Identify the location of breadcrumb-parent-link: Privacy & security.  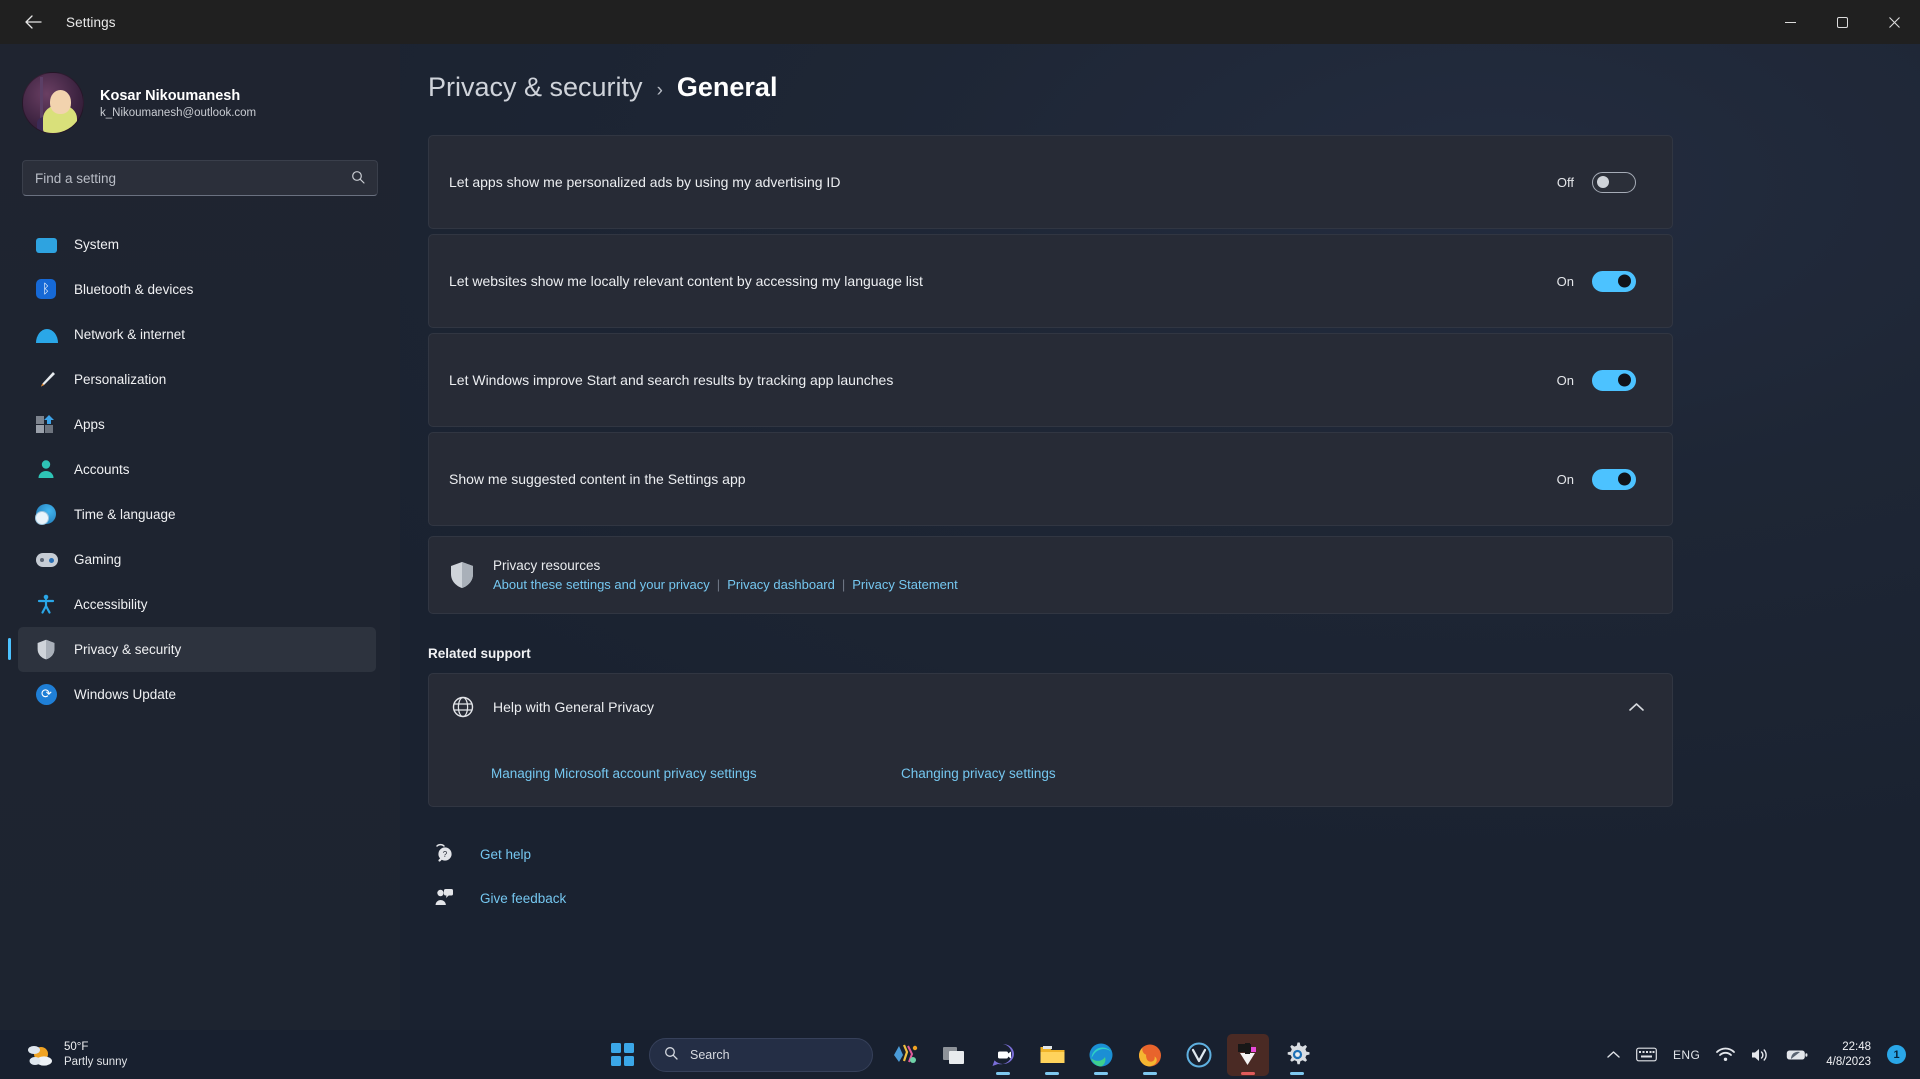
(535, 87).